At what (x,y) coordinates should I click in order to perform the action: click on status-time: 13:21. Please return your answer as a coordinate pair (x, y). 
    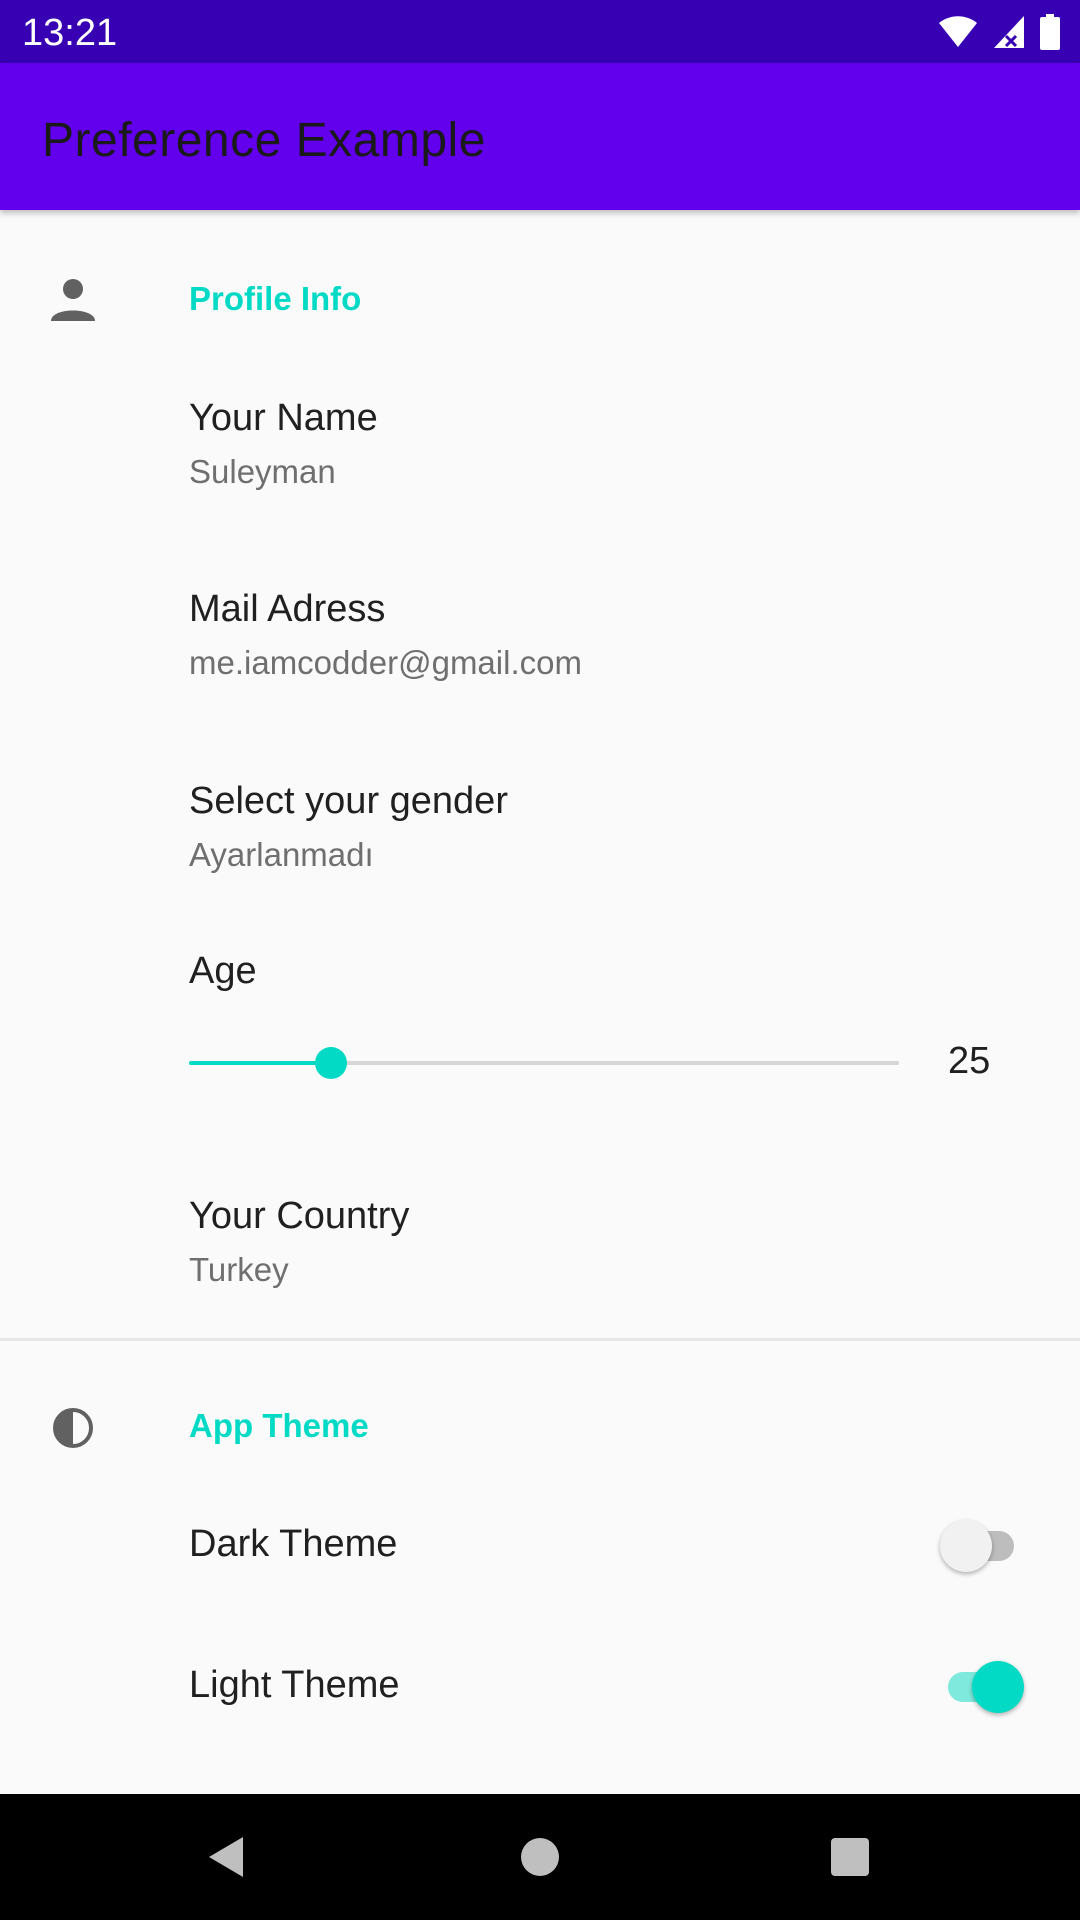
    Looking at the image, I should click on (70, 33).